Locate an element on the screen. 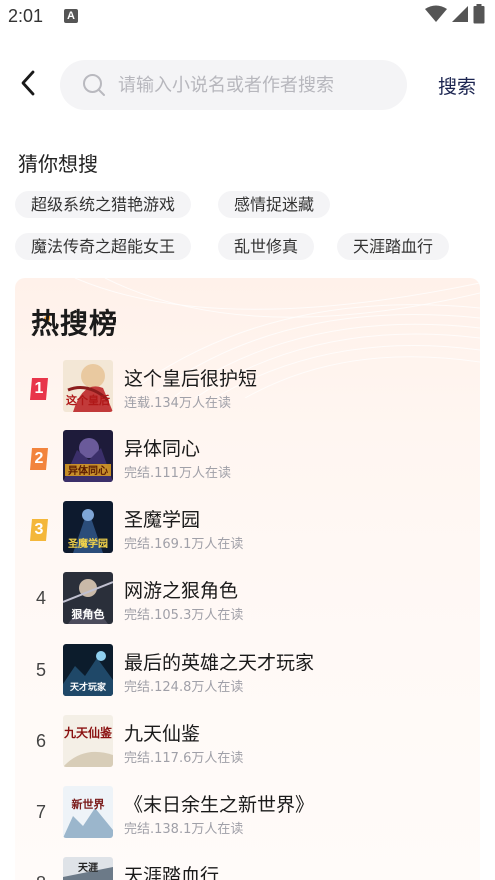 The image size is (495, 880). search-input is located at coordinates (248, 85).